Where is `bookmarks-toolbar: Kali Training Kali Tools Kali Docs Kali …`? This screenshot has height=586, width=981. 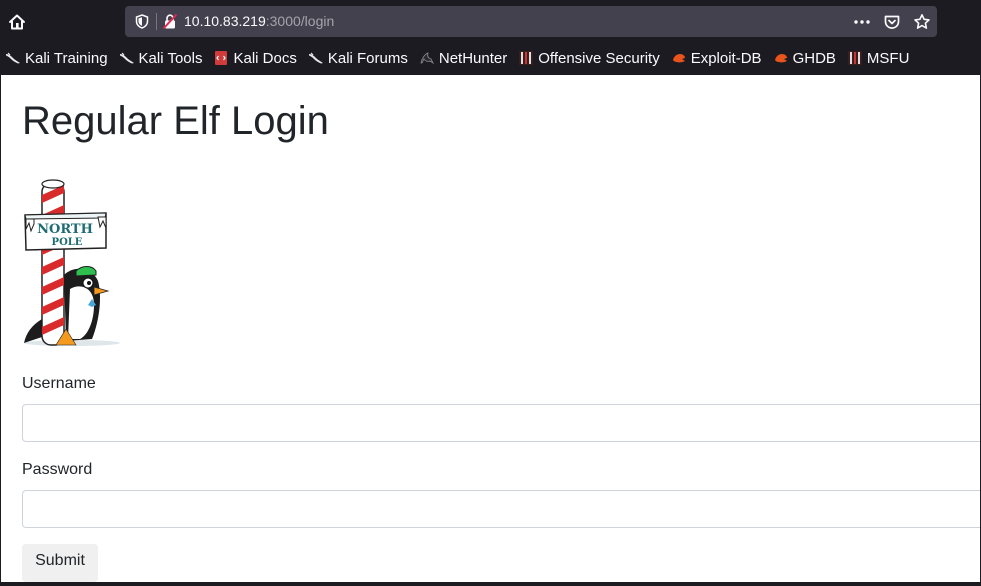
bookmarks-toolbar: Kali Training Kali Tools Kali Docs Kali … is located at coordinates (490, 58).